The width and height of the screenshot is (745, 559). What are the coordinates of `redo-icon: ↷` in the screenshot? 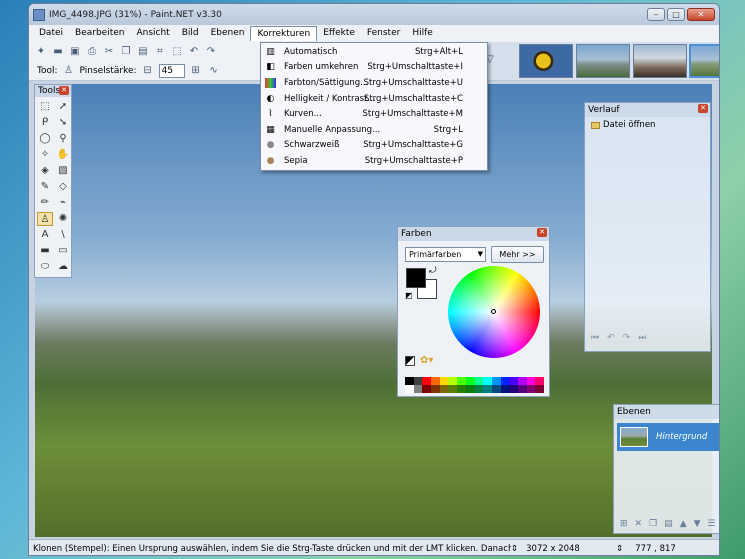 It's located at (211, 52).